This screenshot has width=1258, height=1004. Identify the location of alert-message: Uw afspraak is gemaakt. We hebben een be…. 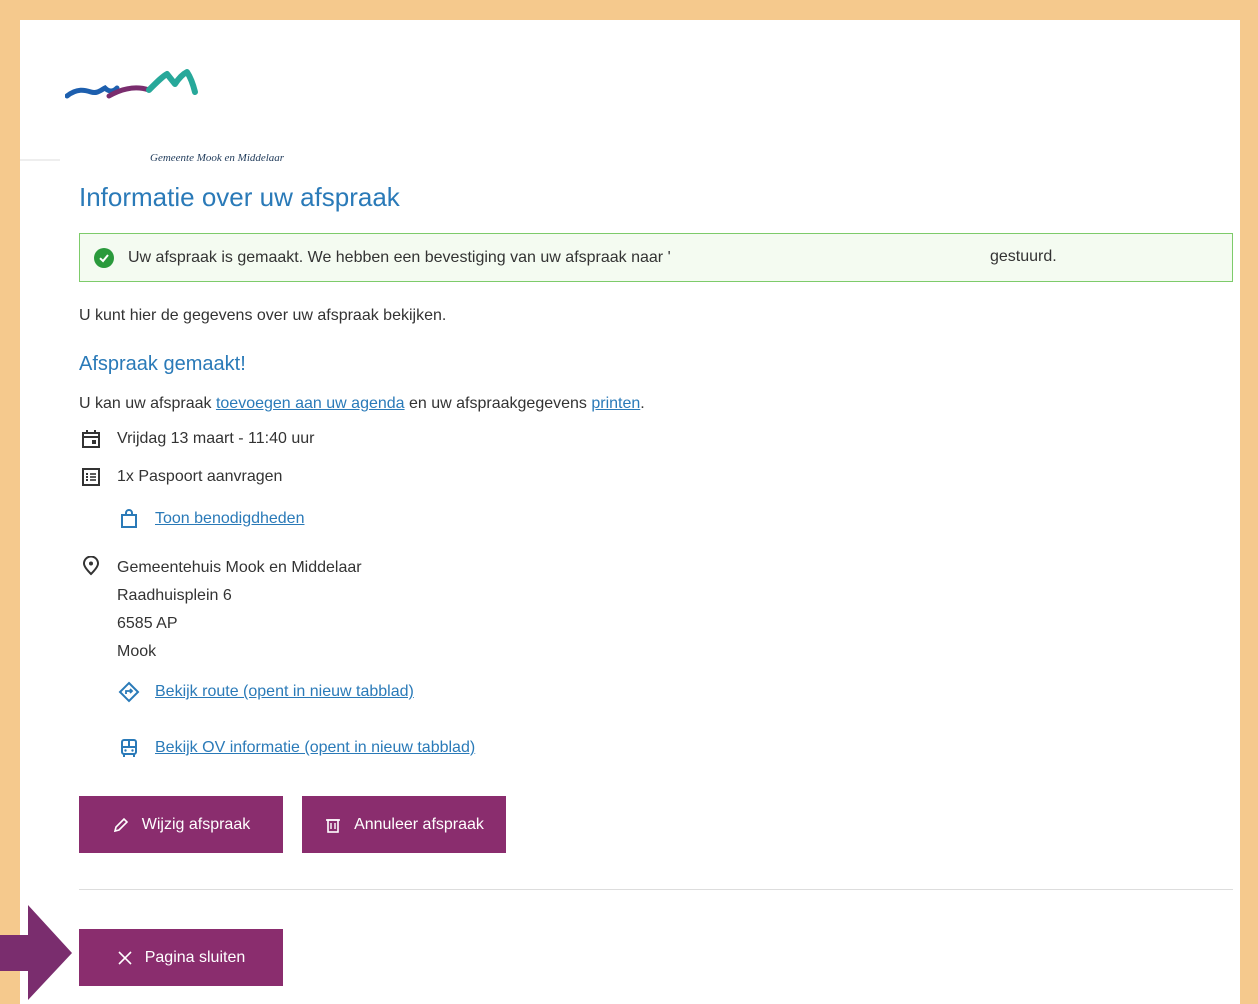
(399, 257).